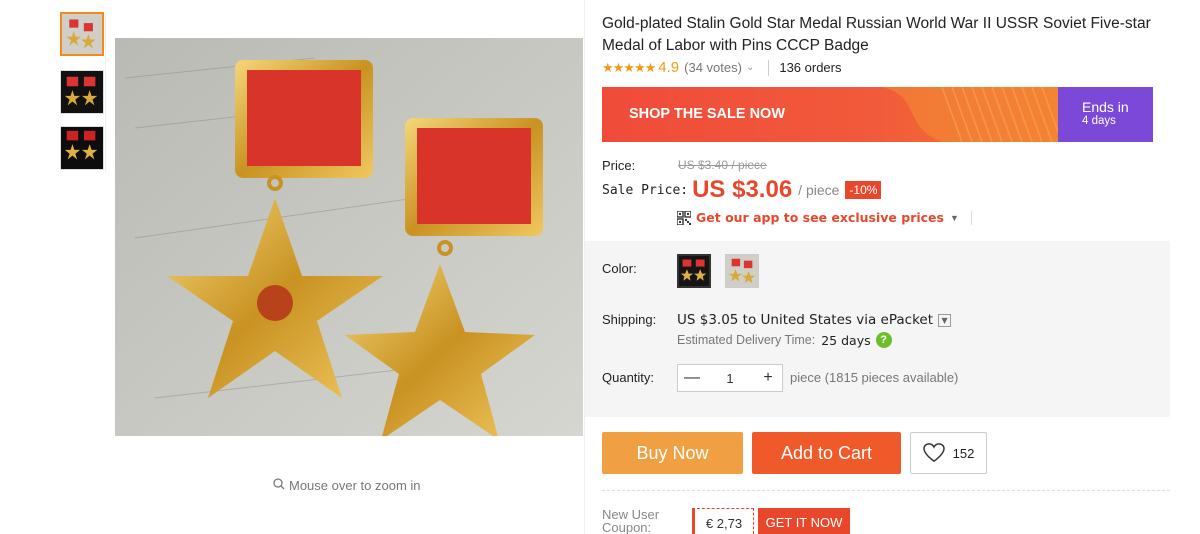 The image size is (1200, 534). What do you see at coordinates (948, 453) in the screenshot?
I see `wishlist-button: 152` at bounding box center [948, 453].